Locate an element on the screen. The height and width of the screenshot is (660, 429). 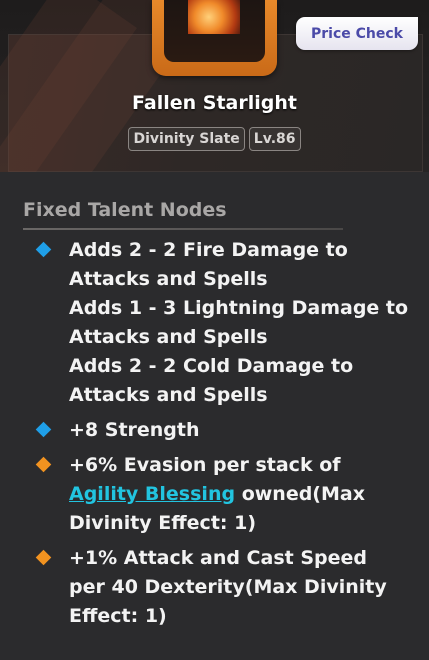
node-text: Effect: 1) is located at coordinates (118, 616).